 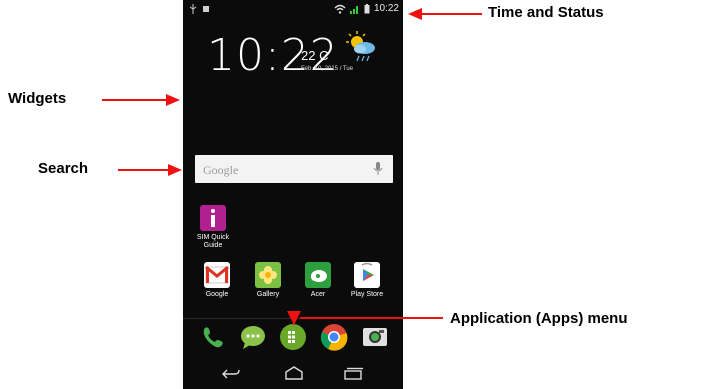 What do you see at coordinates (546, 12) in the screenshot?
I see `label-time-and-status: Time and Status` at bounding box center [546, 12].